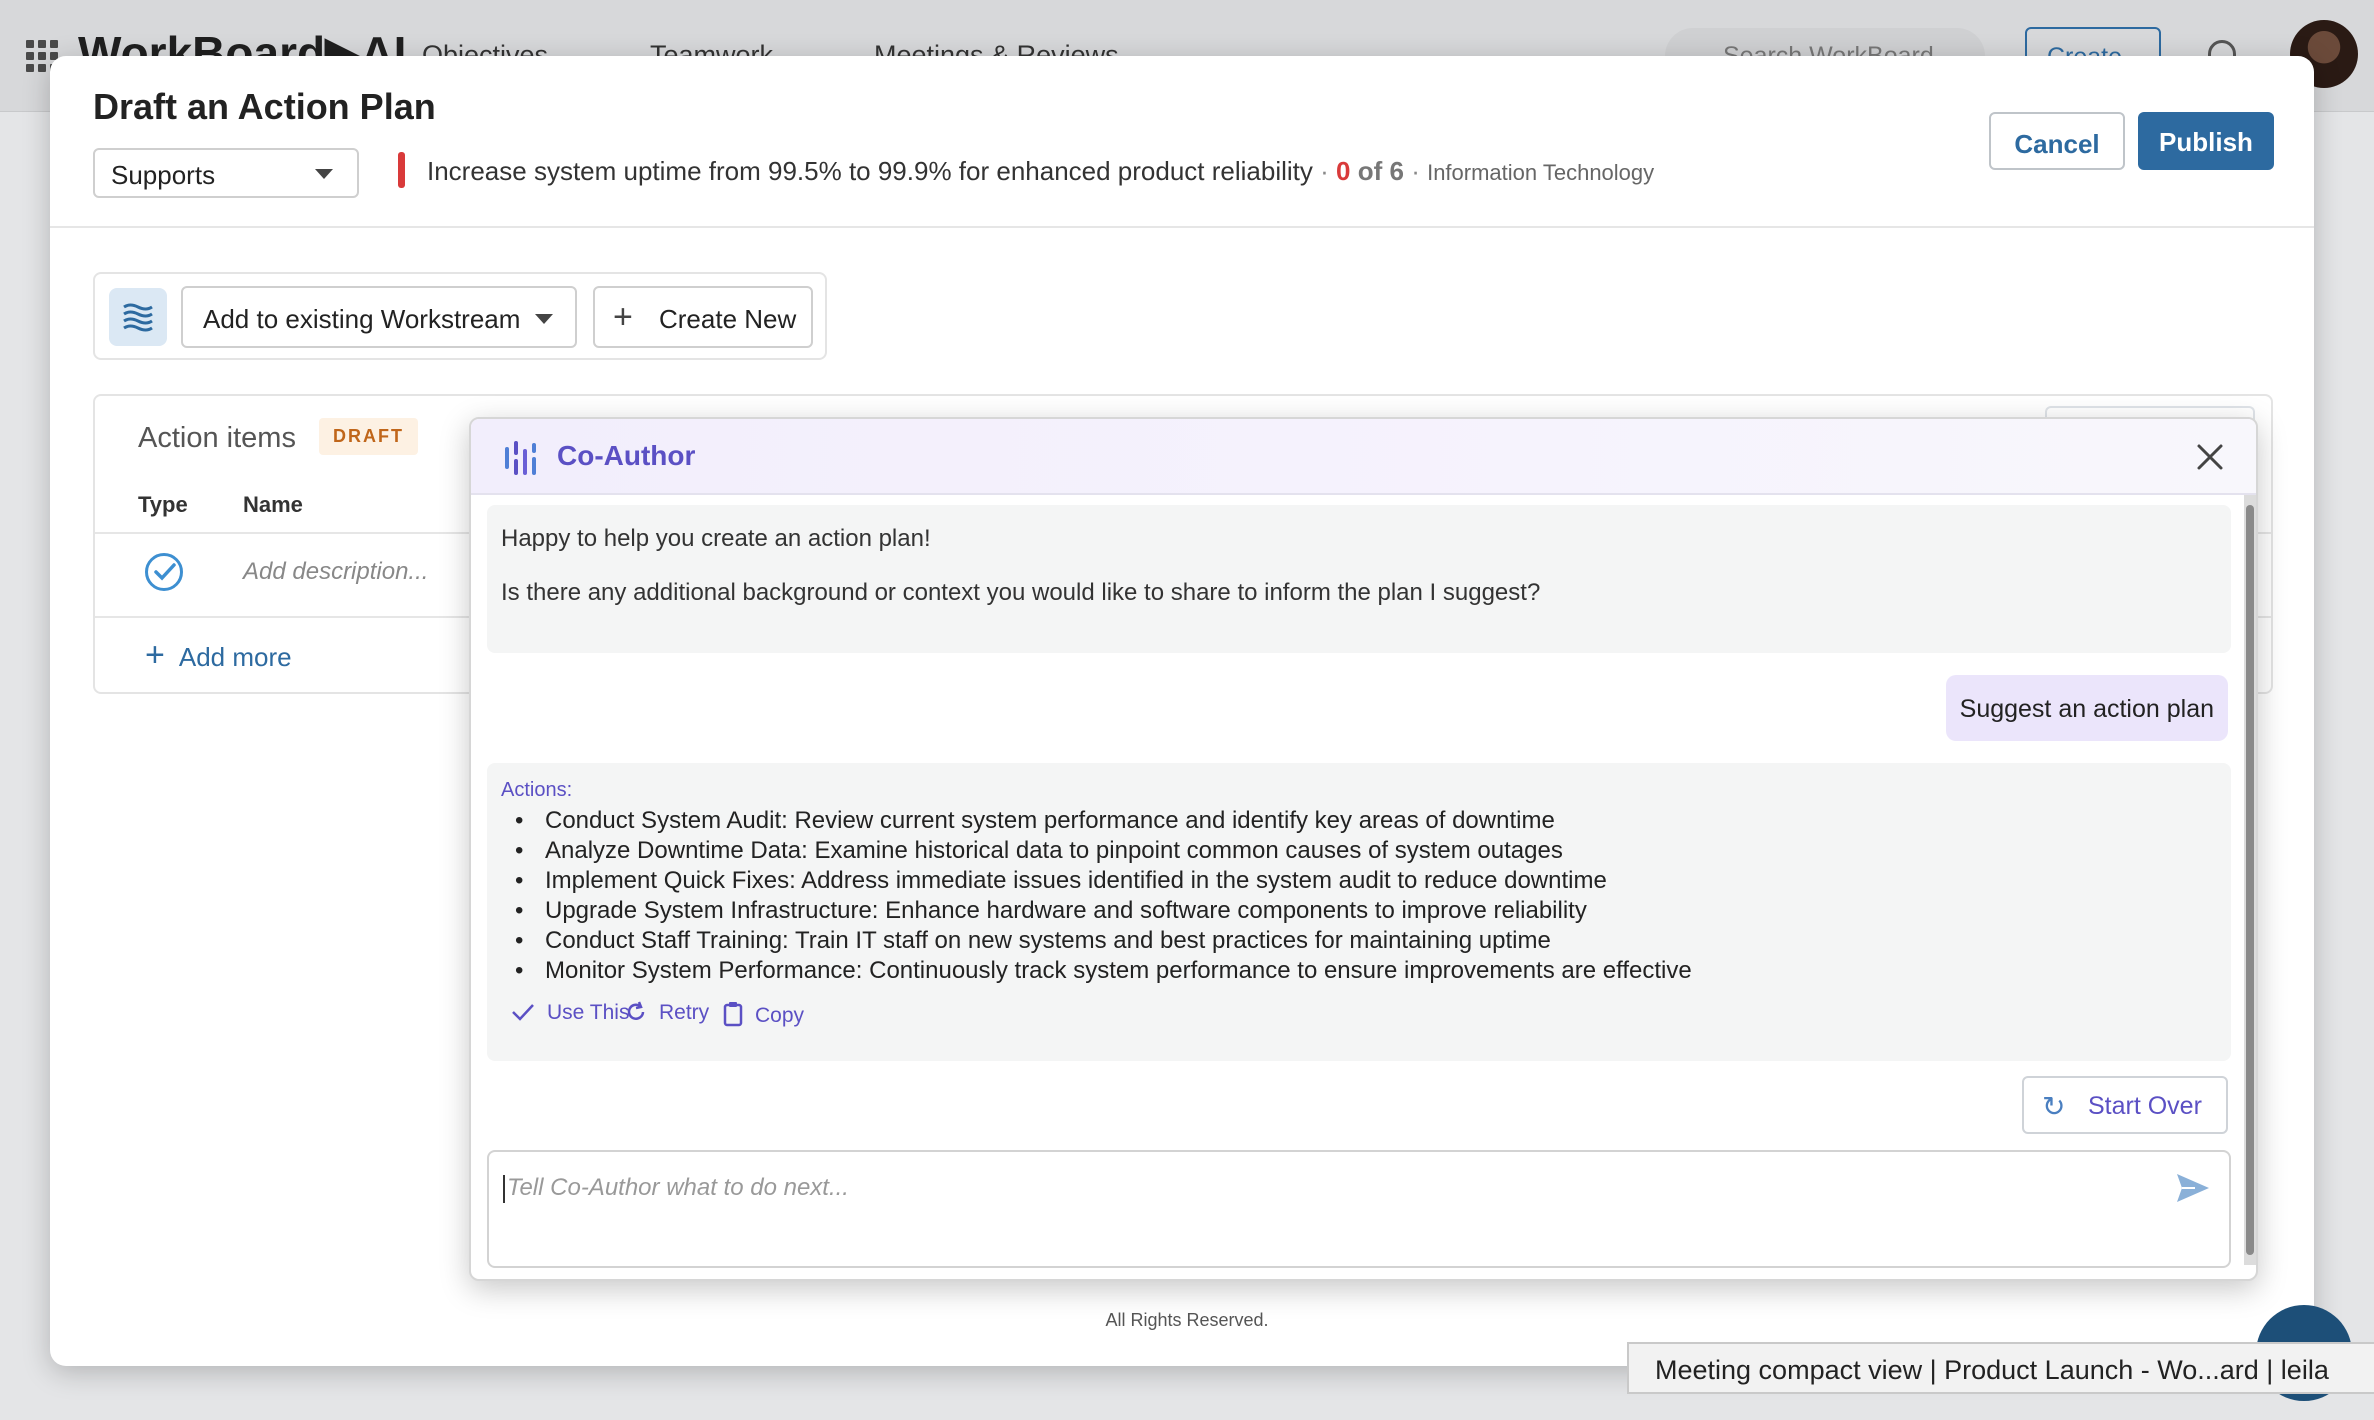 Image resolution: width=2374 pixels, height=1420 pixels. What do you see at coordinates (163, 504) in the screenshot?
I see `column-header-type: Type` at bounding box center [163, 504].